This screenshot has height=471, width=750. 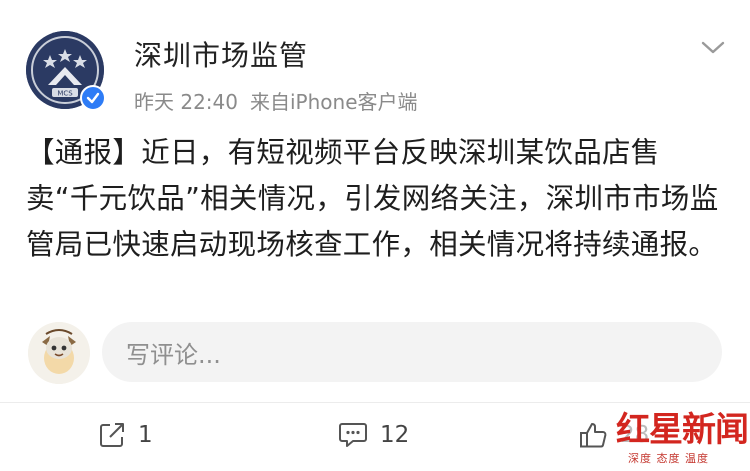 I want to click on account-name: 深圳市场监管, so click(x=221, y=54).